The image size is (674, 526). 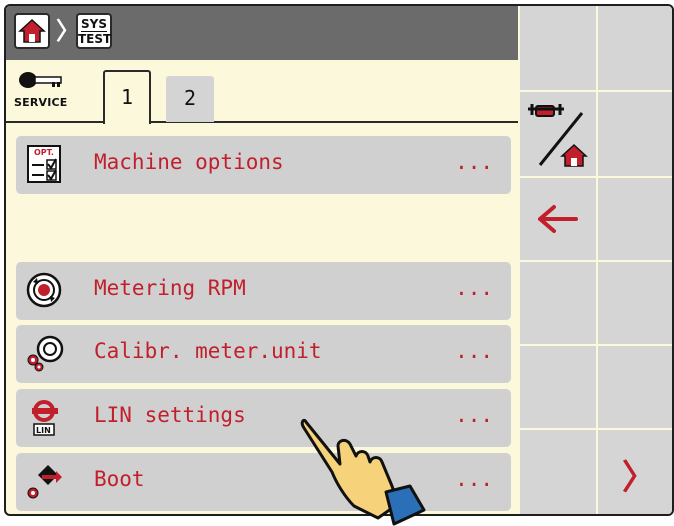 I want to click on back-button, so click(x=558, y=220).